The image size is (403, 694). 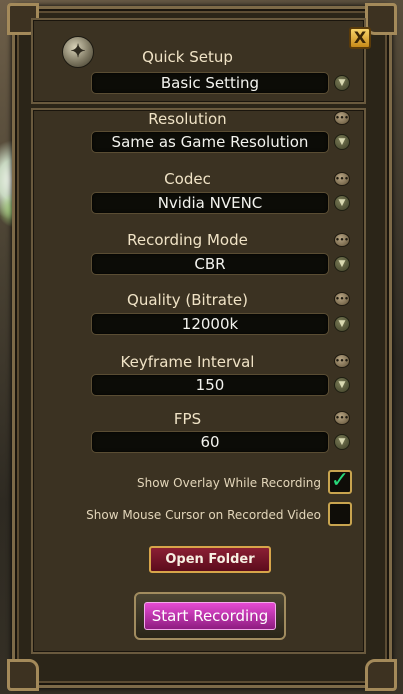 I want to click on recording-mode-select: CBR, so click(x=210, y=264).